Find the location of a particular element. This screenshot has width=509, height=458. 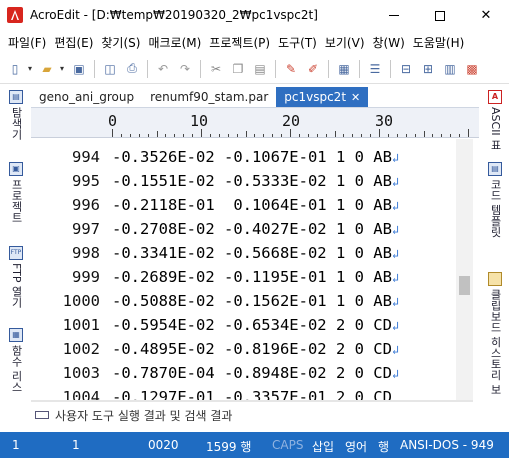

scrollbar-thumb is located at coordinates (464, 285).